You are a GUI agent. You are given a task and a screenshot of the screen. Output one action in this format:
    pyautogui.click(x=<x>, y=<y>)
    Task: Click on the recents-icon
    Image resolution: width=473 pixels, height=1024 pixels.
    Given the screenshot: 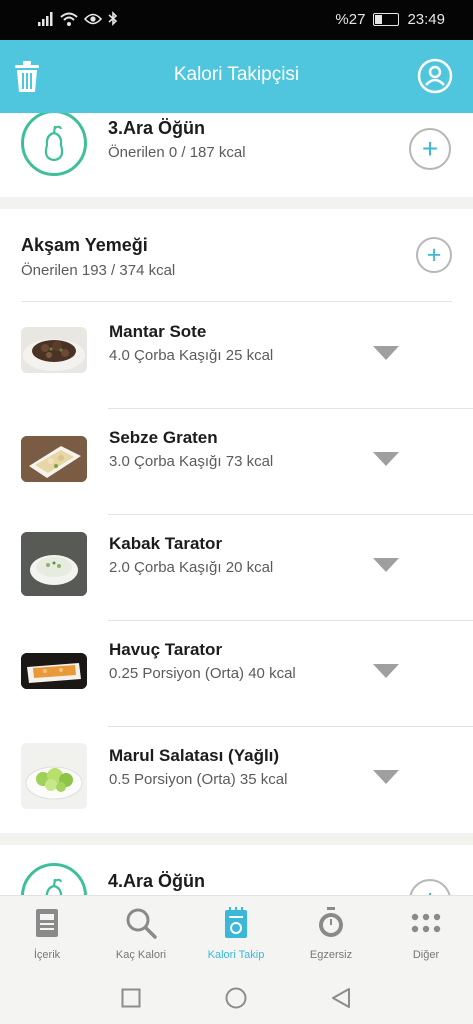 What is the action you would take?
    pyautogui.click(x=131, y=998)
    